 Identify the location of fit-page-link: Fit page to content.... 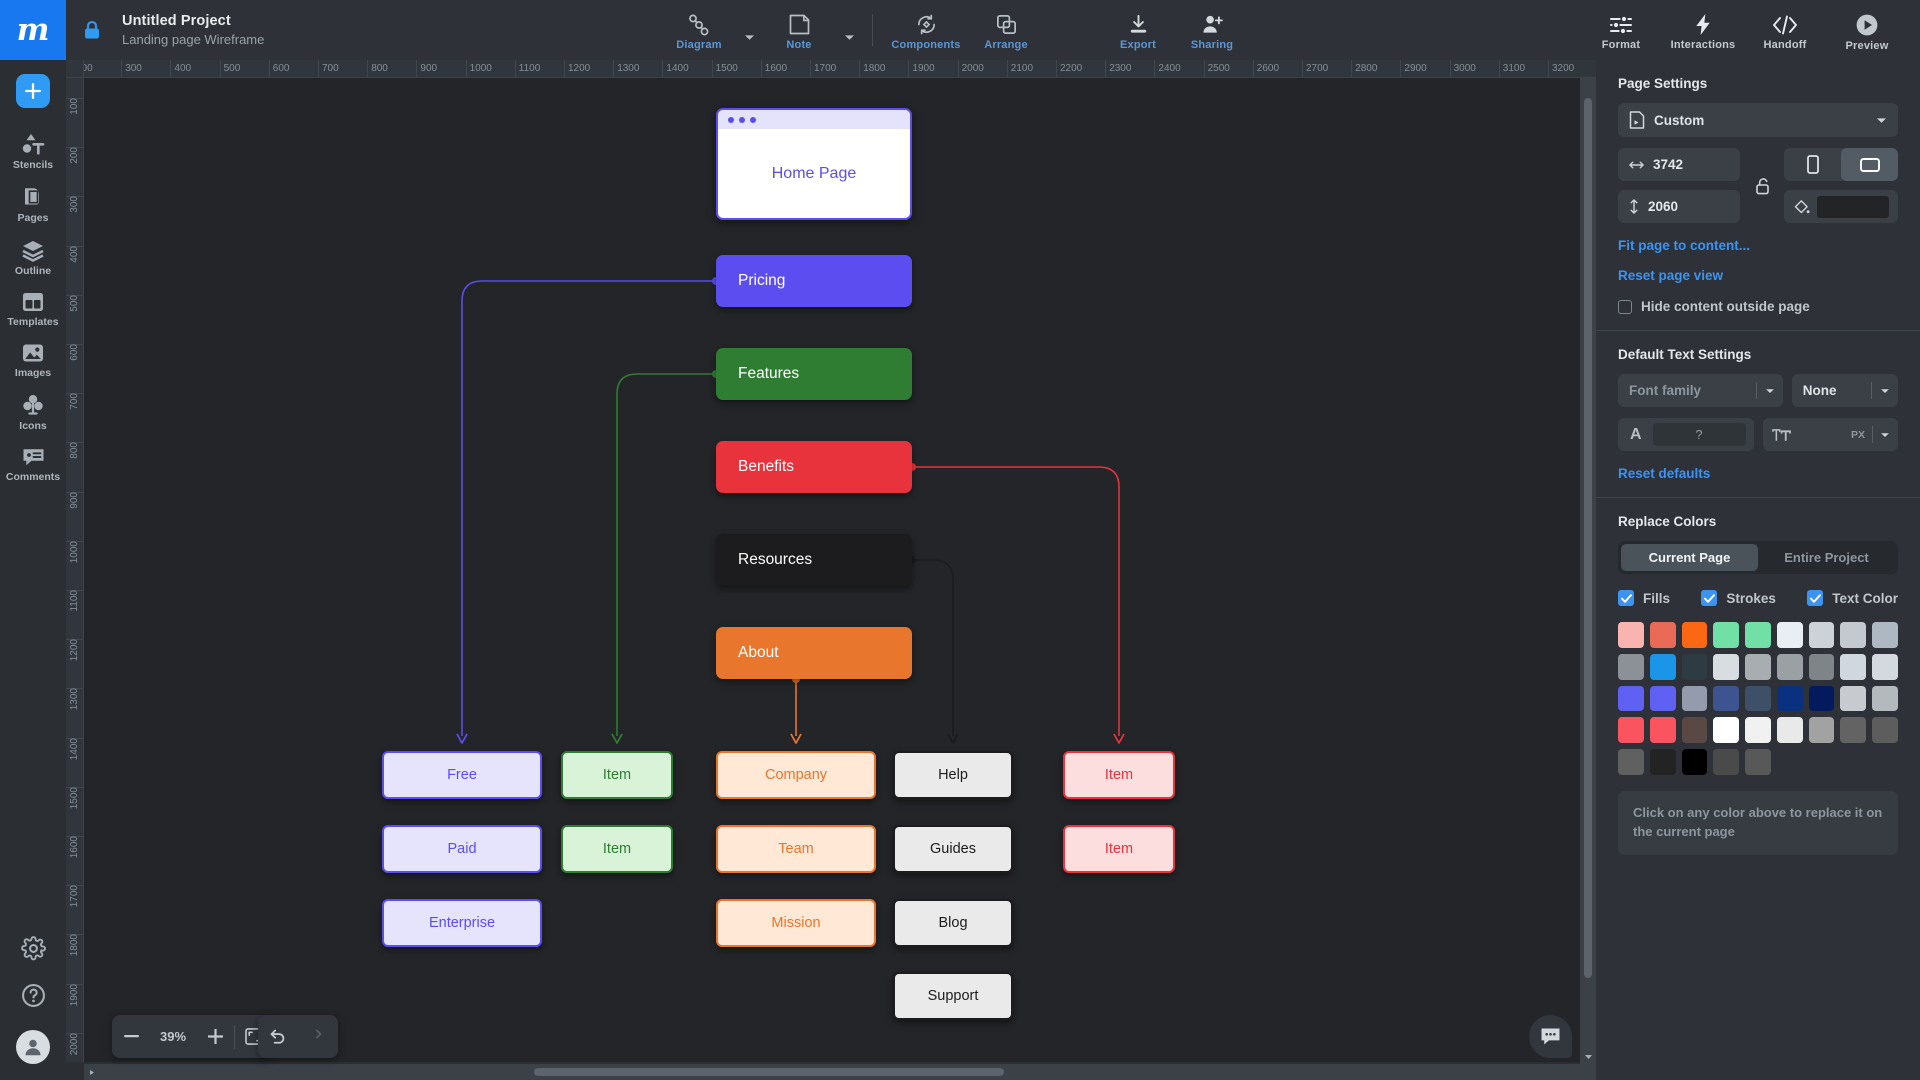
(1758, 245).